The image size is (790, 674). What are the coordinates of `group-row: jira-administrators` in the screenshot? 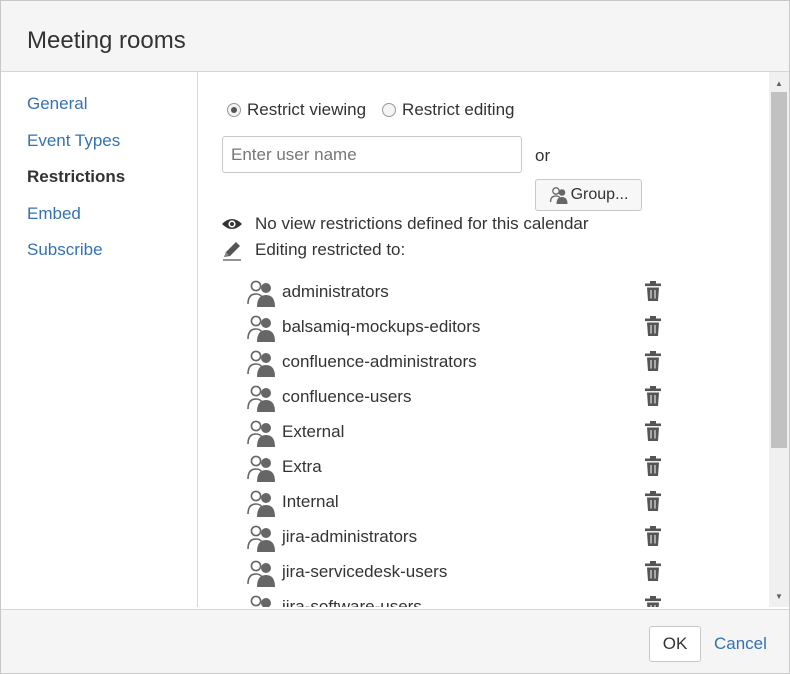 It's located at (456, 536).